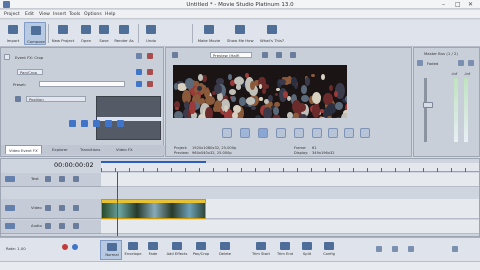 The width and height of the screenshot is (480, 270). What do you see at coordinates (65, 247) in the screenshot?
I see `record-icon` at bounding box center [65, 247].